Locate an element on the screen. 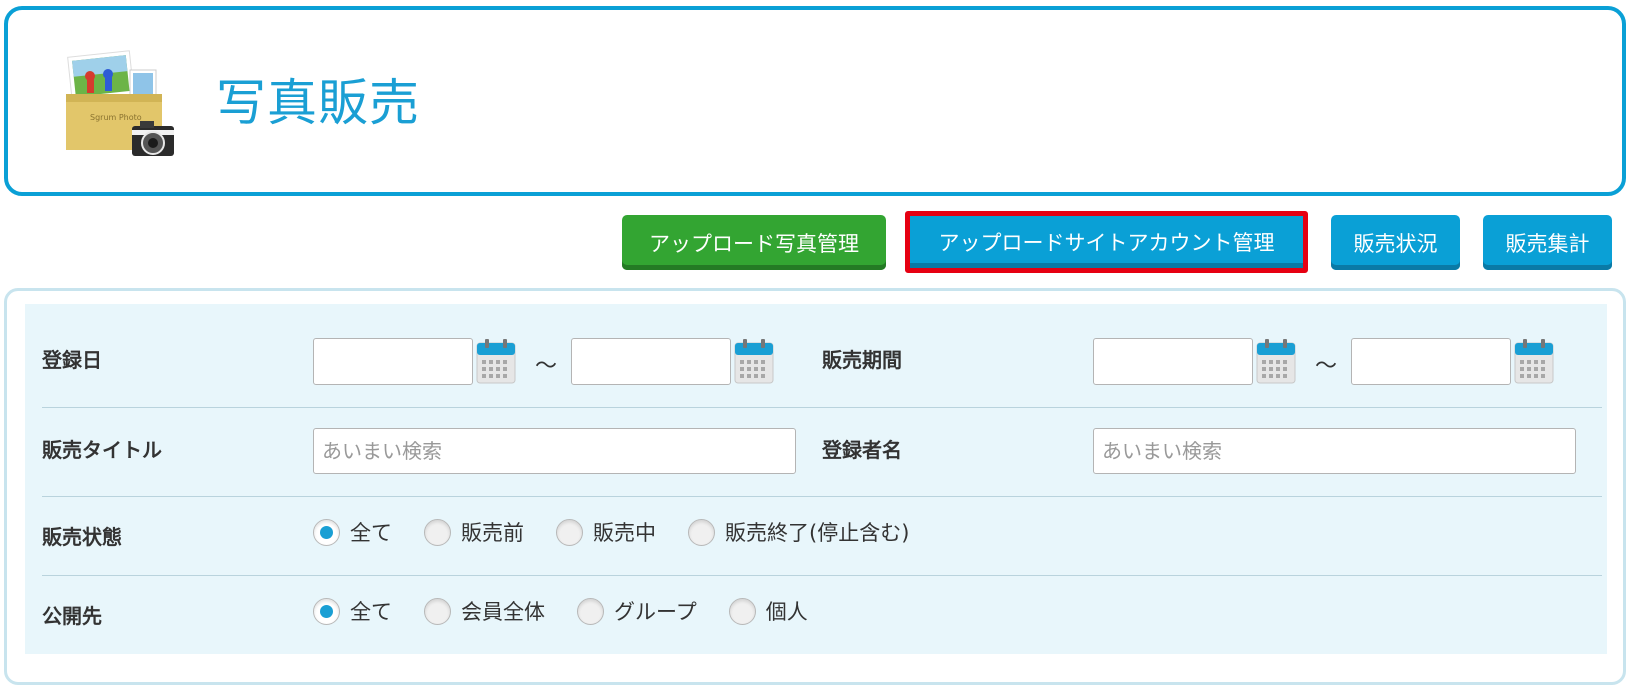  upload-site-account-management-button: アップロードサイトアカウント管理 is located at coordinates (1106, 242).